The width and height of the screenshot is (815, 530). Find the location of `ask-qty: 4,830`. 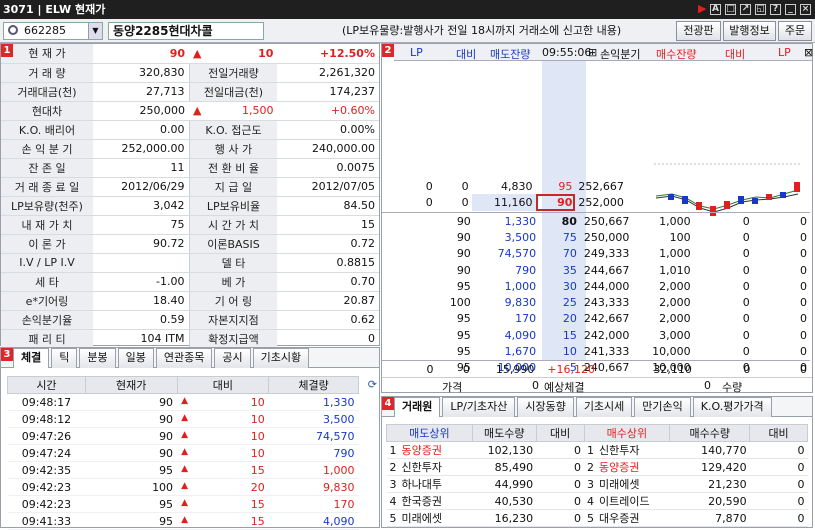

ask-qty: 4,830 is located at coordinates (504, 186).